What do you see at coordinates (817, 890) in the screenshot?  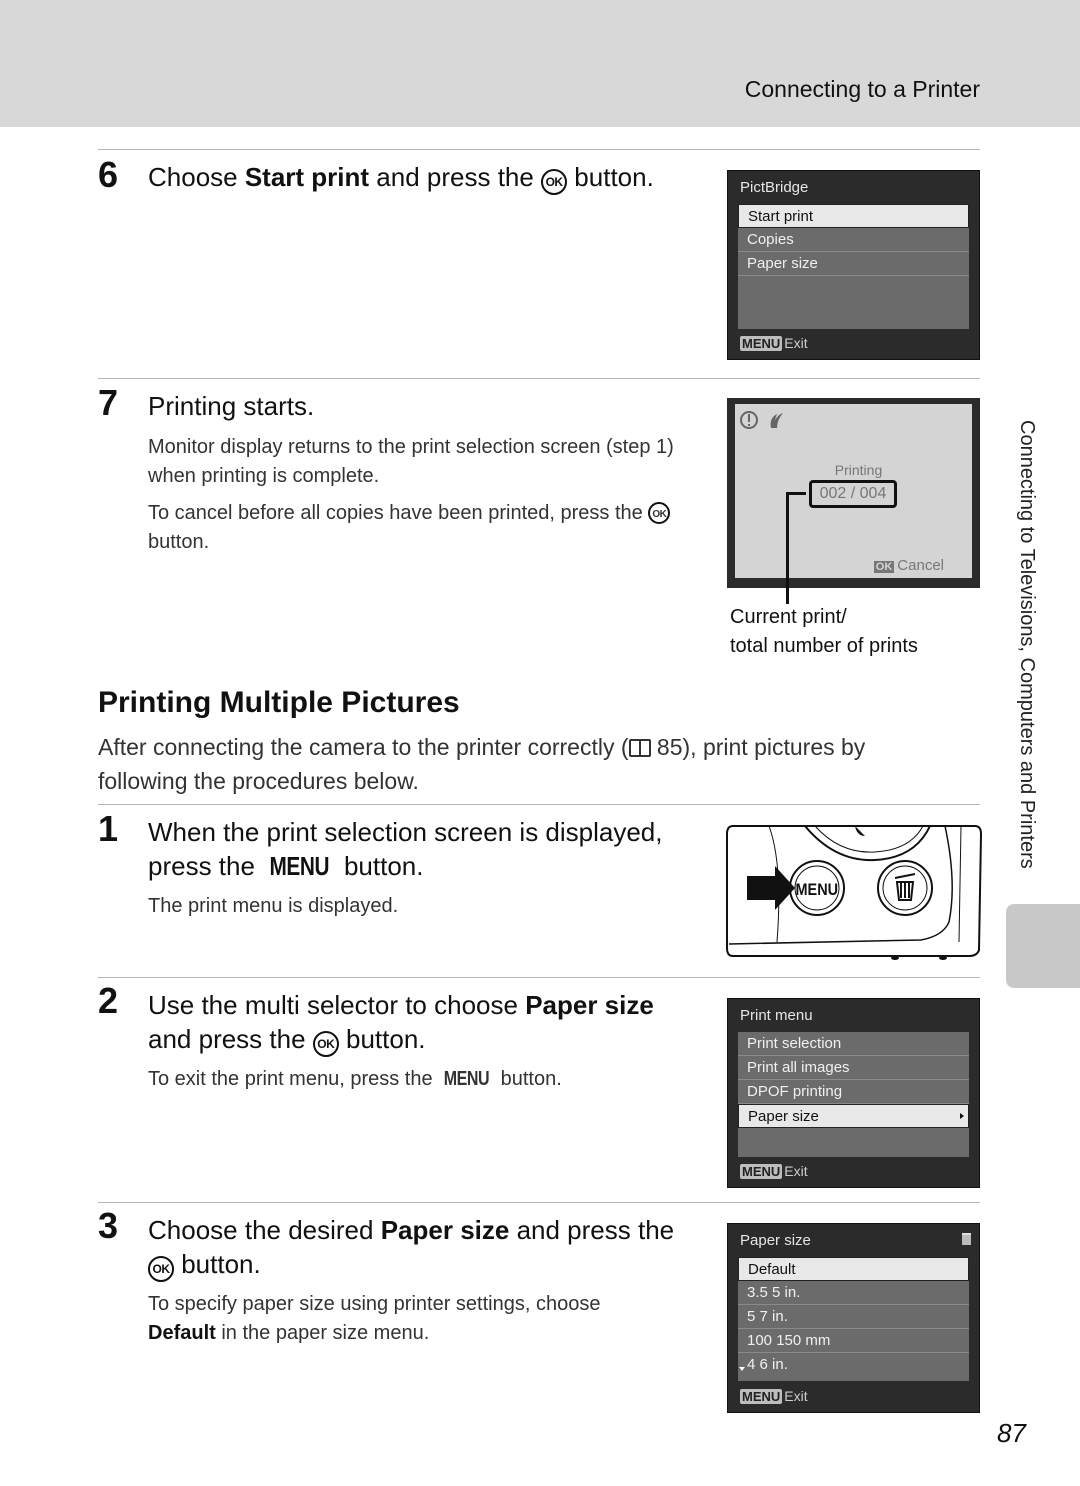 I see `menu-button-label: MENU` at bounding box center [817, 890].